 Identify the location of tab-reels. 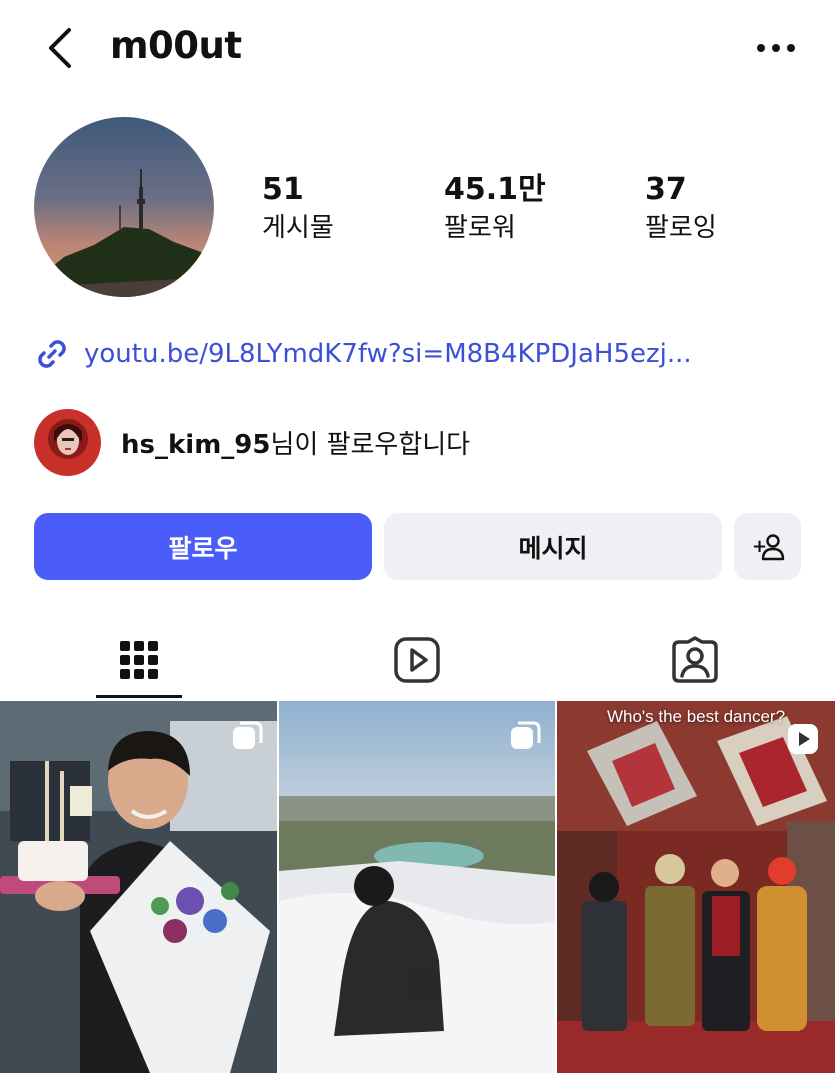
(417, 660).